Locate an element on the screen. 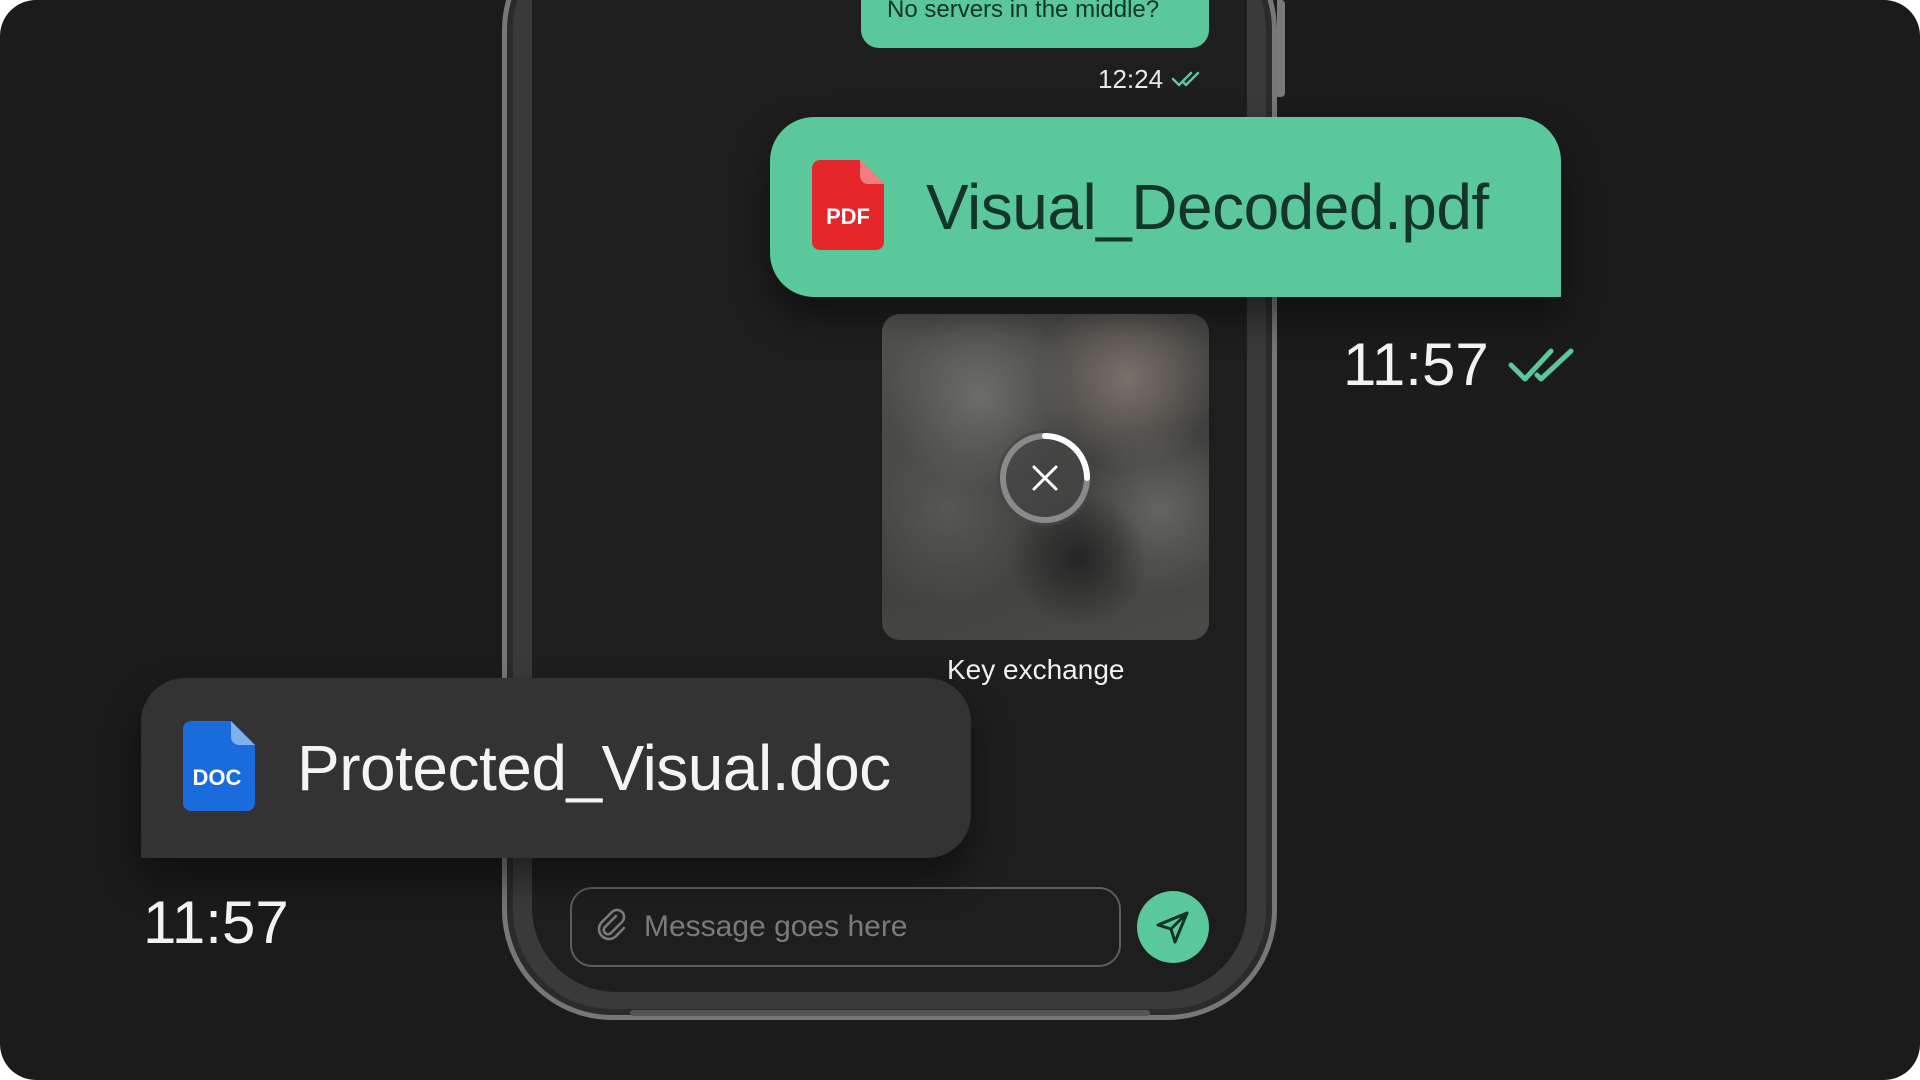  phone-bottom-edge is located at coordinates (890, 1013).